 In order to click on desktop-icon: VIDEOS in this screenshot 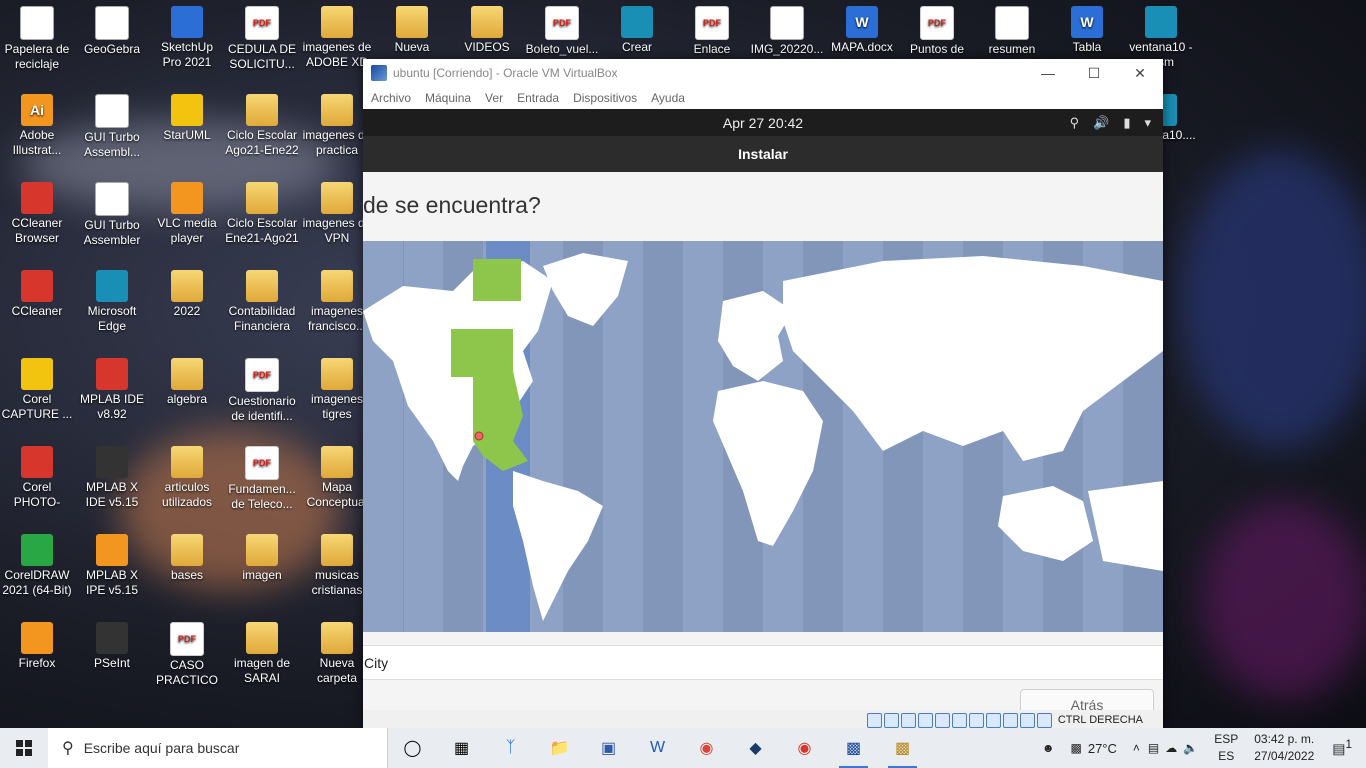, I will do `click(487, 27)`.